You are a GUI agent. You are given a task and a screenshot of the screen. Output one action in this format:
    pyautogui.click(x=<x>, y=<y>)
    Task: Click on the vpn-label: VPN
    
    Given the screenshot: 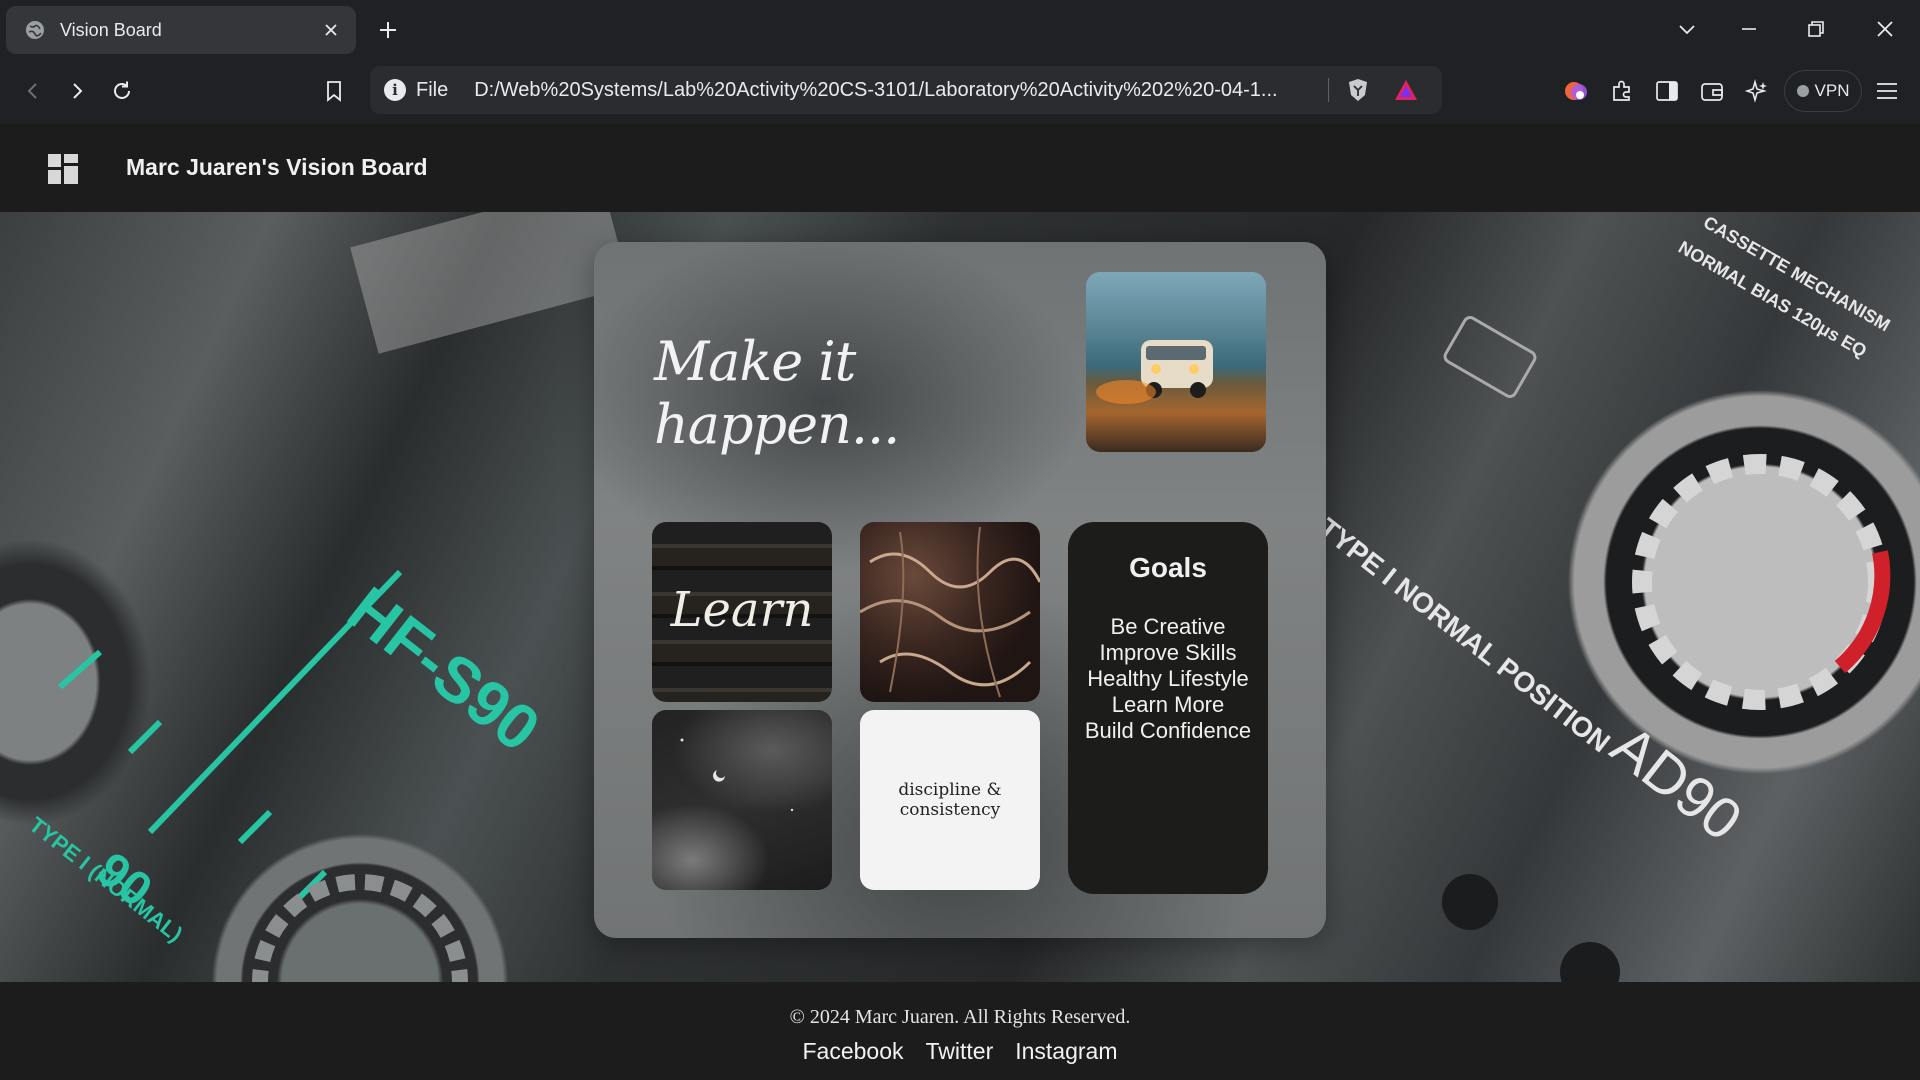 What is the action you would take?
    pyautogui.click(x=1832, y=90)
    